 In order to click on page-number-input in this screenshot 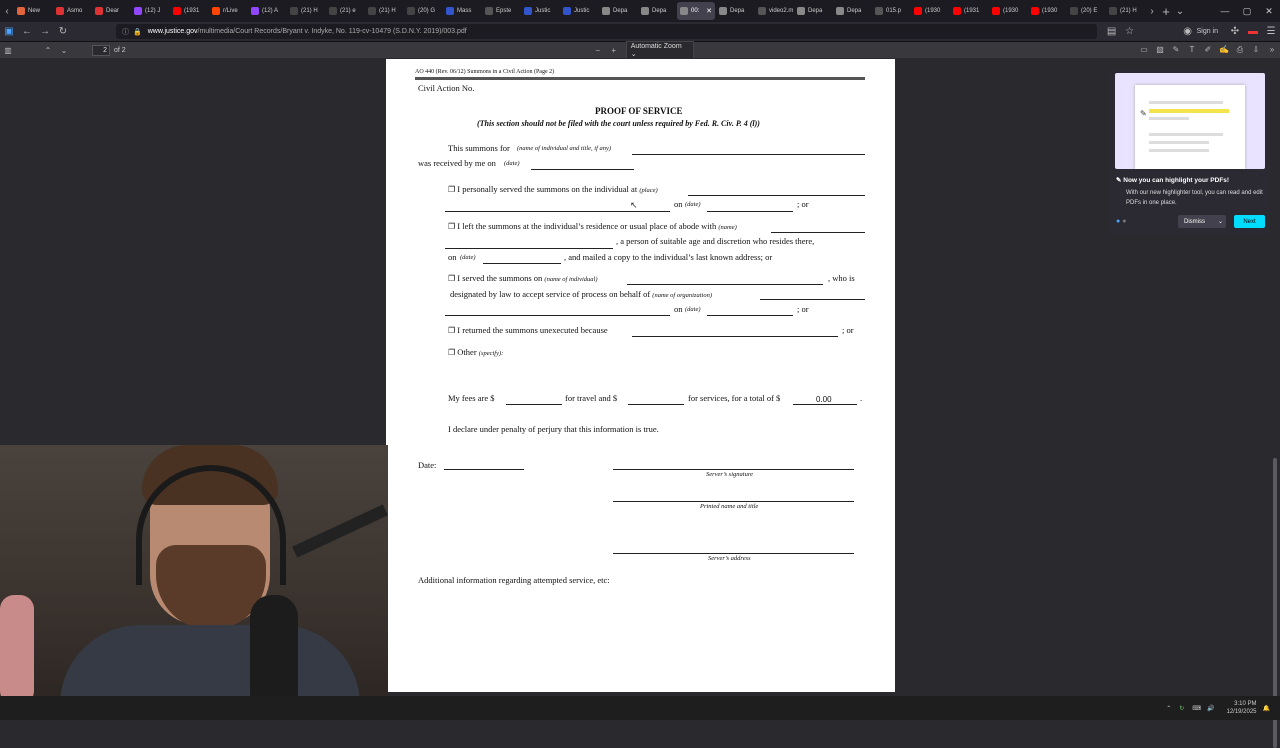, I will do `click(101, 50)`.